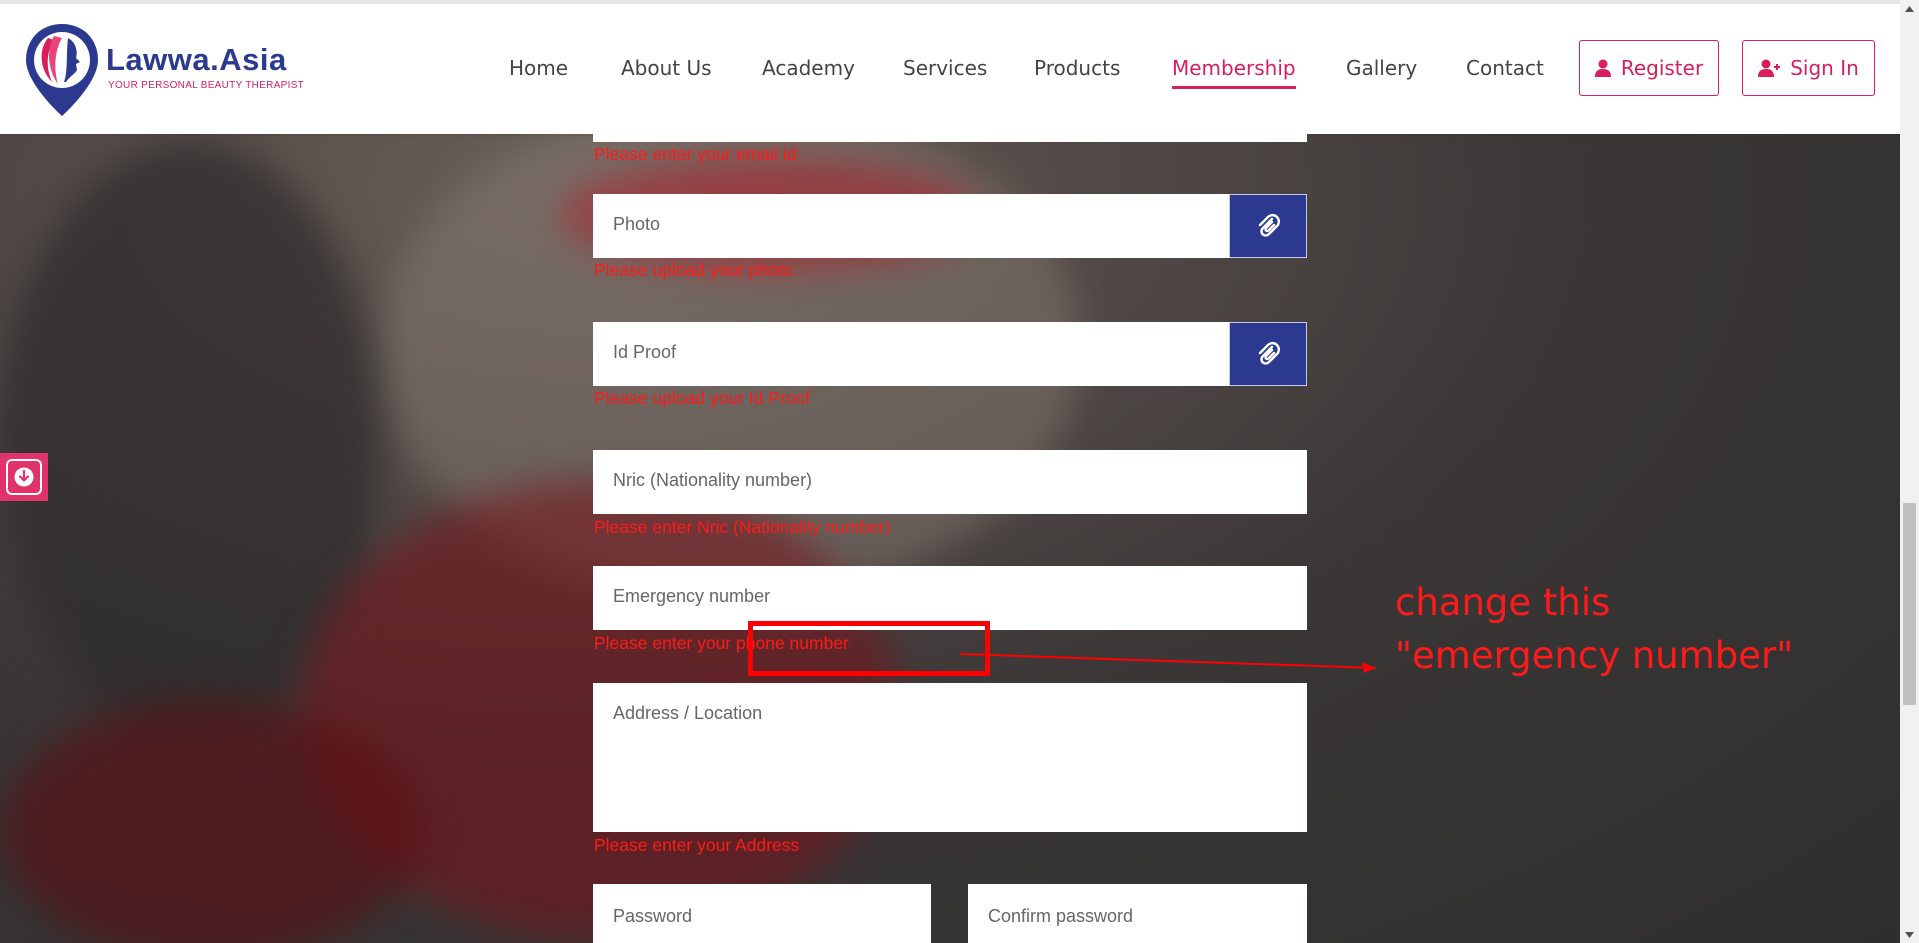 This screenshot has width=1919, height=943. What do you see at coordinates (1909, 8) in the screenshot?
I see `scroll-up-icon` at bounding box center [1909, 8].